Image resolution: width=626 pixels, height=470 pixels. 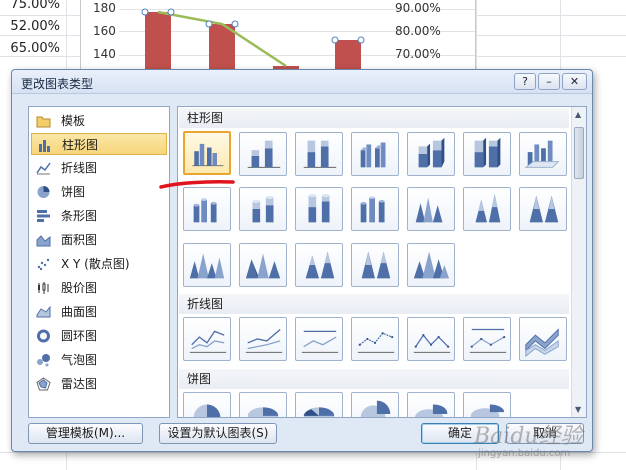 What do you see at coordinates (374, 118) in the screenshot?
I see `section-heading-column: 柱形图` at bounding box center [374, 118].